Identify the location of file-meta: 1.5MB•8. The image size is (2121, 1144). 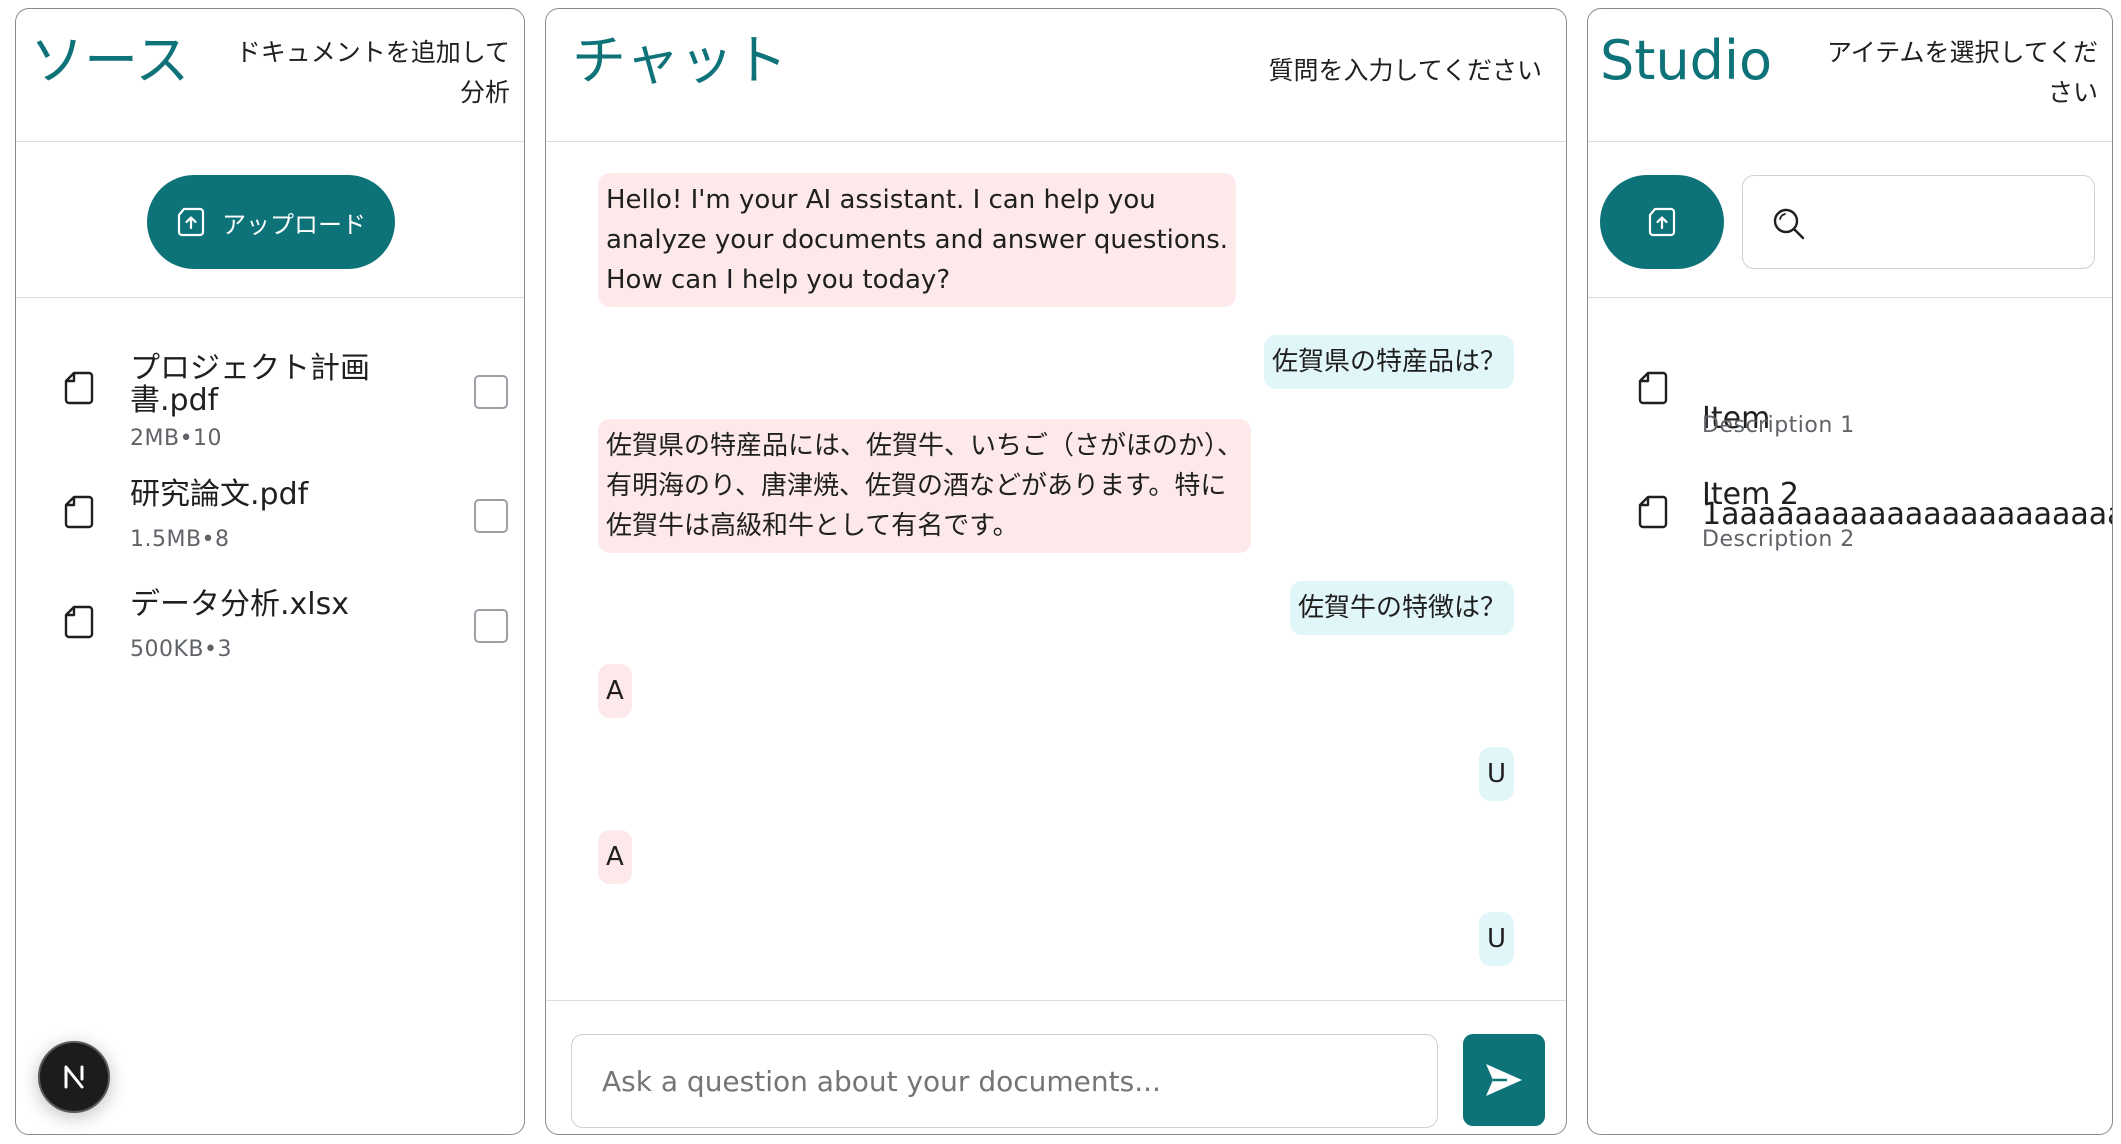
(180, 539).